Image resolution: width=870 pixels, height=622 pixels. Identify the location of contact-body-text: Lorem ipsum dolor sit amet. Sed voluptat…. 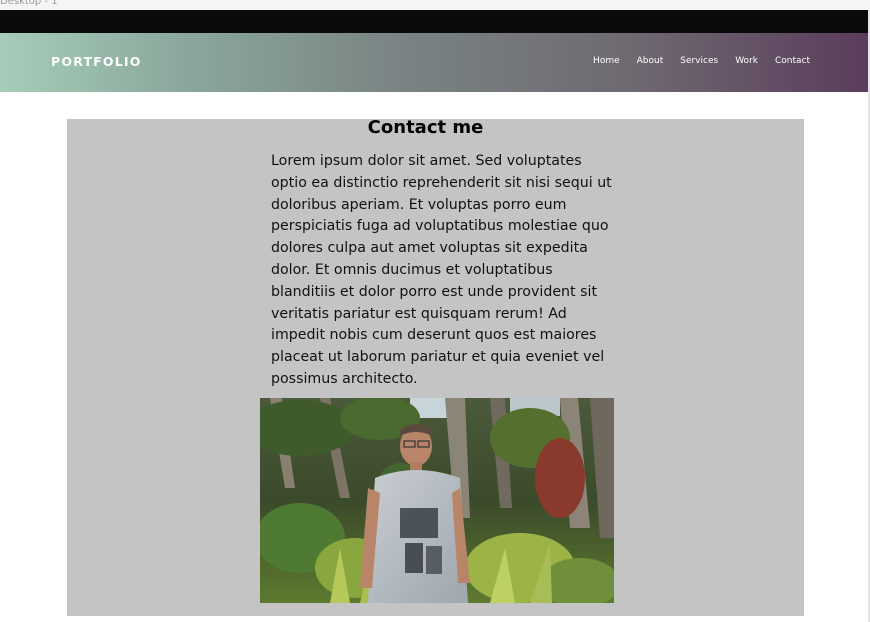
(441, 270).